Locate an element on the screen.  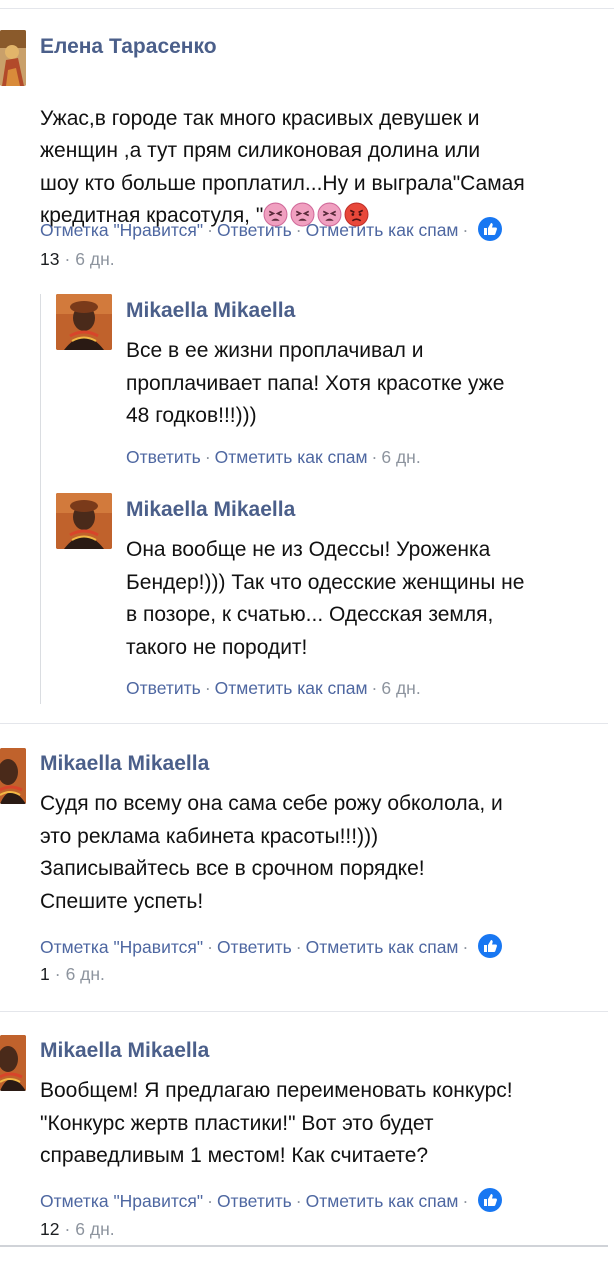
reaction-count: 12 is located at coordinates (49, 1229).